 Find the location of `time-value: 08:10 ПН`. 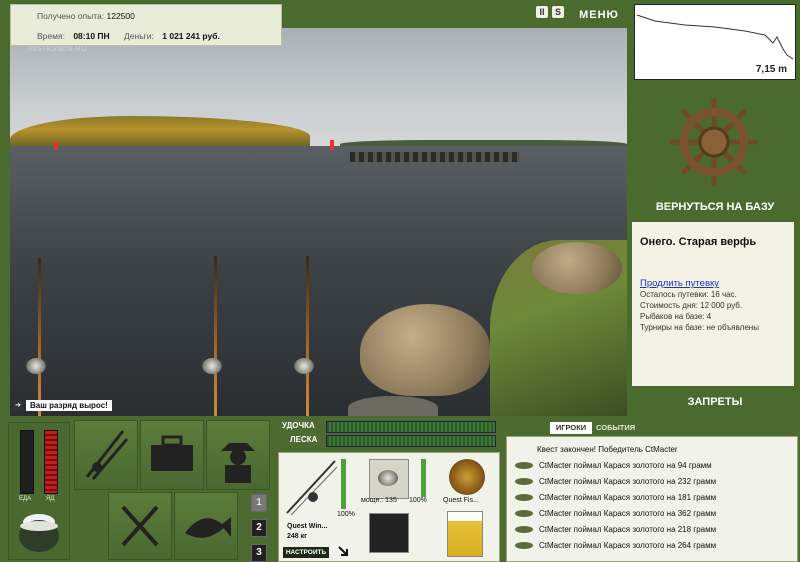

time-value: 08:10 ПН is located at coordinates (91, 36).